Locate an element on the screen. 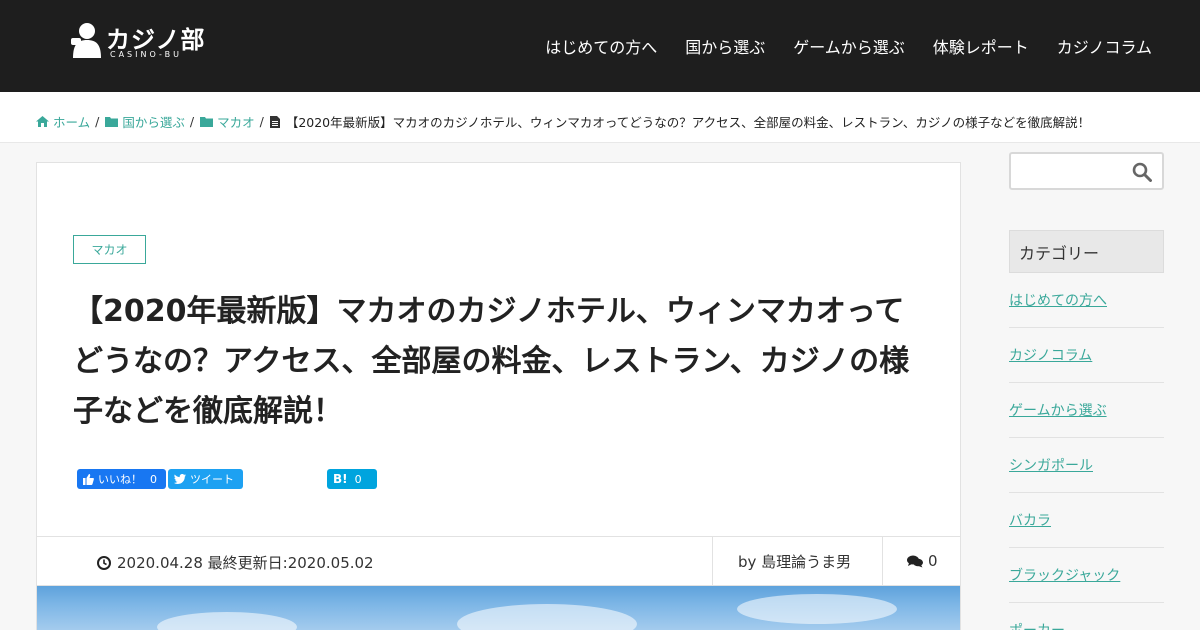 The width and height of the screenshot is (1200, 630). document-icon is located at coordinates (274, 121).